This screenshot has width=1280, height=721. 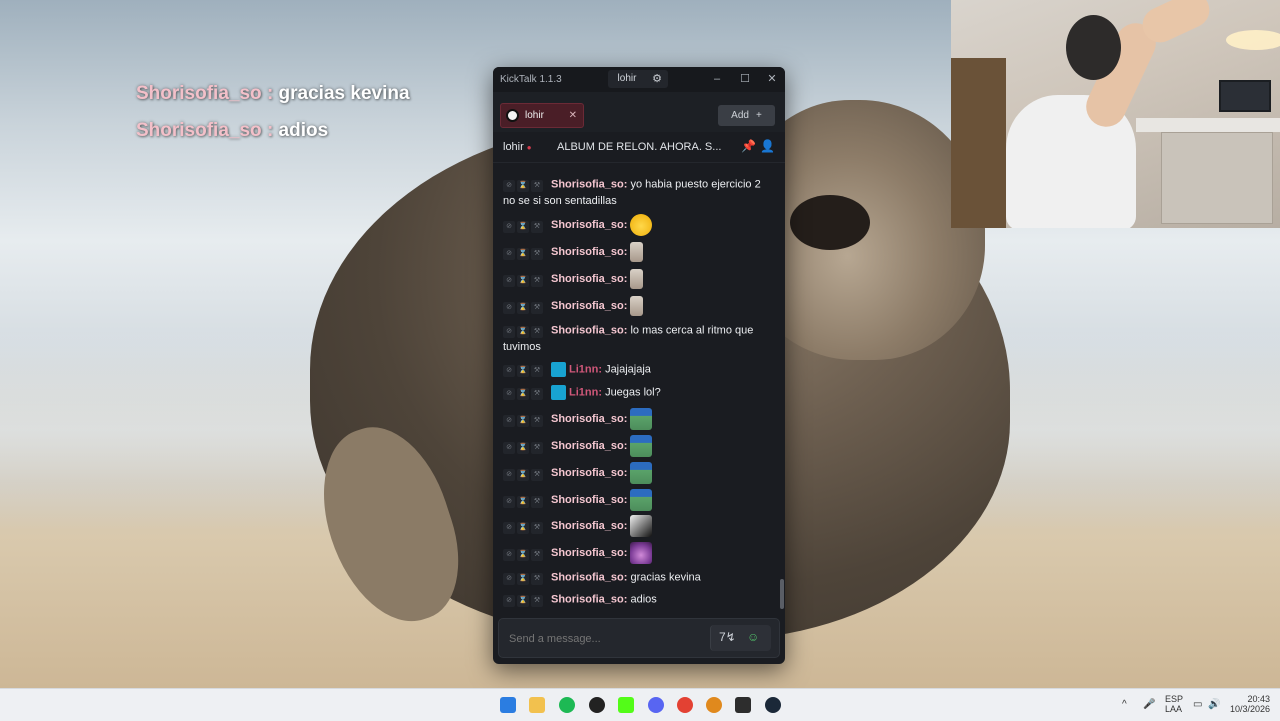 What do you see at coordinates (767, 146) in the screenshot?
I see `user-icon: 👤` at bounding box center [767, 146].